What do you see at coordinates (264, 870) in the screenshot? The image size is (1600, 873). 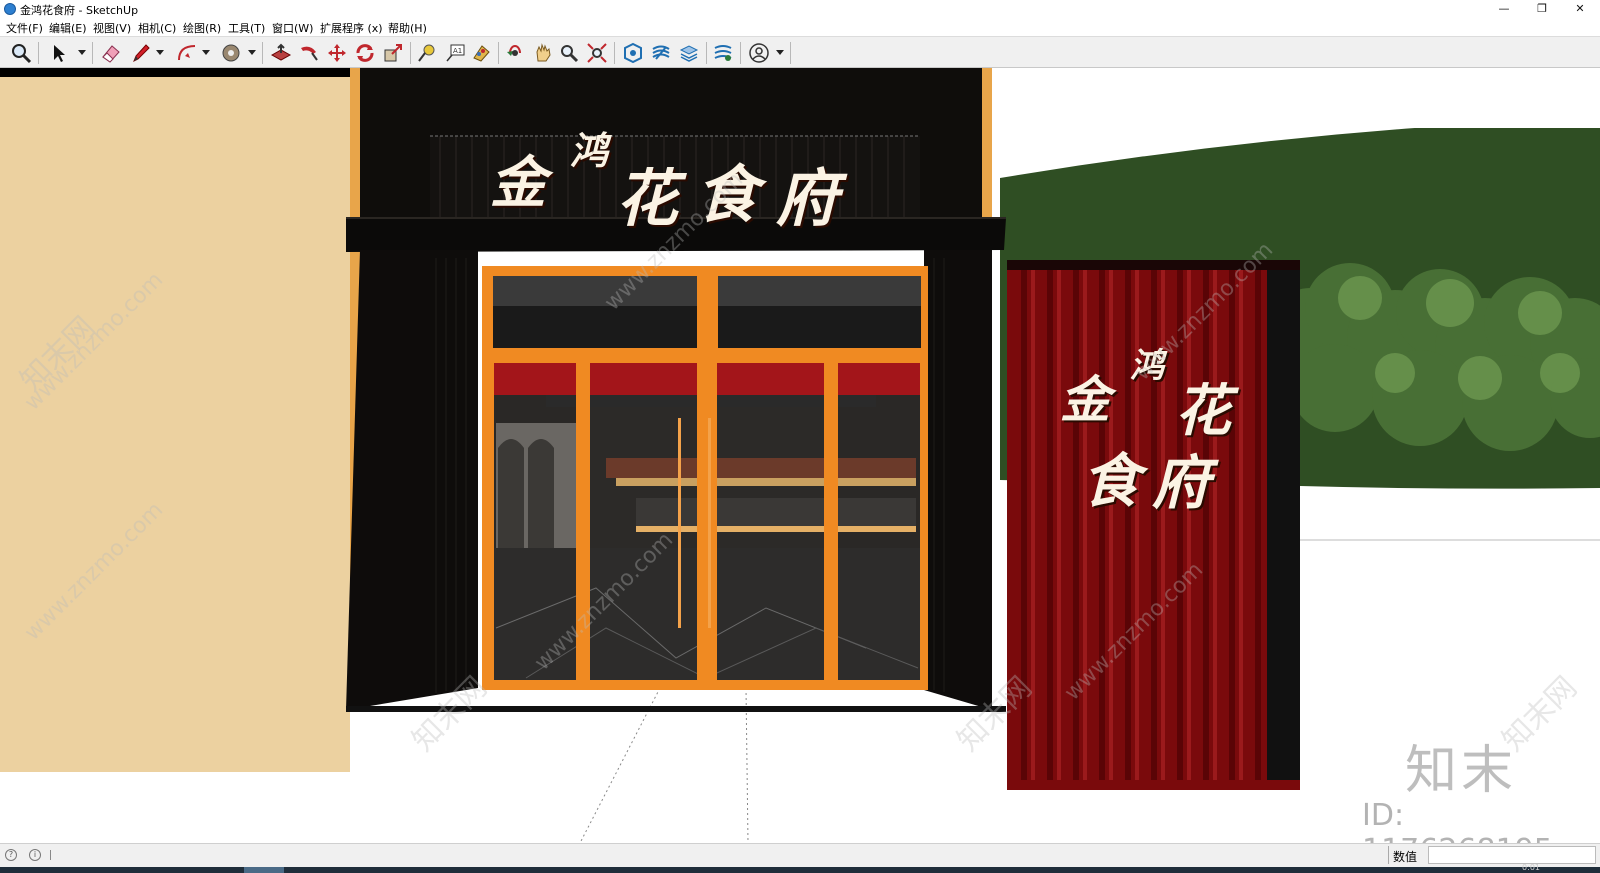 I see `taskbar-active-item` at bounding box center [264, 870].